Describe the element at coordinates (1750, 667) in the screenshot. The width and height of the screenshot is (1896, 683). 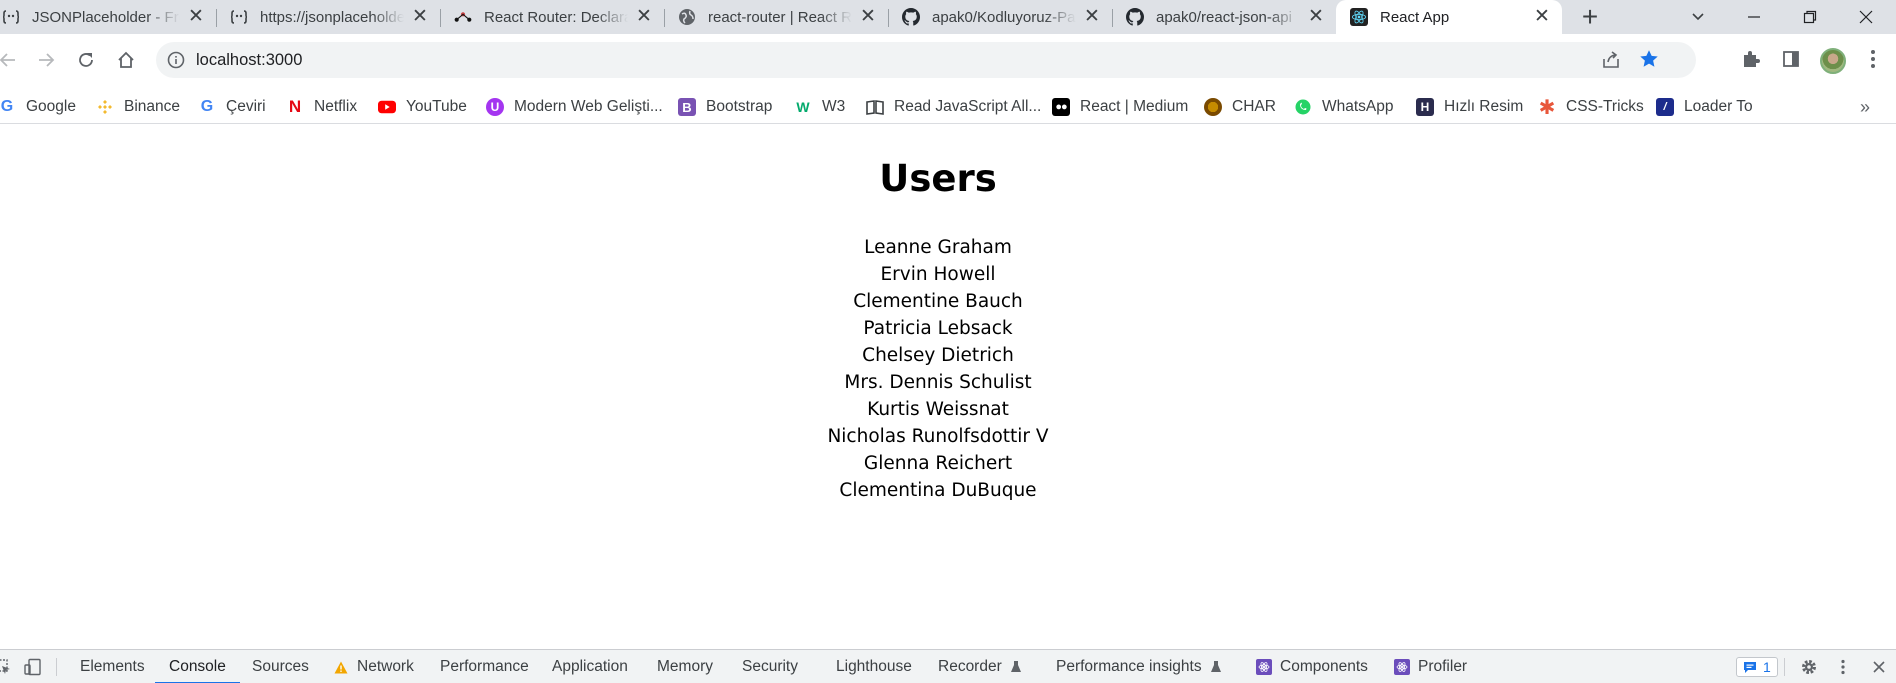
I see `message-icon` at that location.